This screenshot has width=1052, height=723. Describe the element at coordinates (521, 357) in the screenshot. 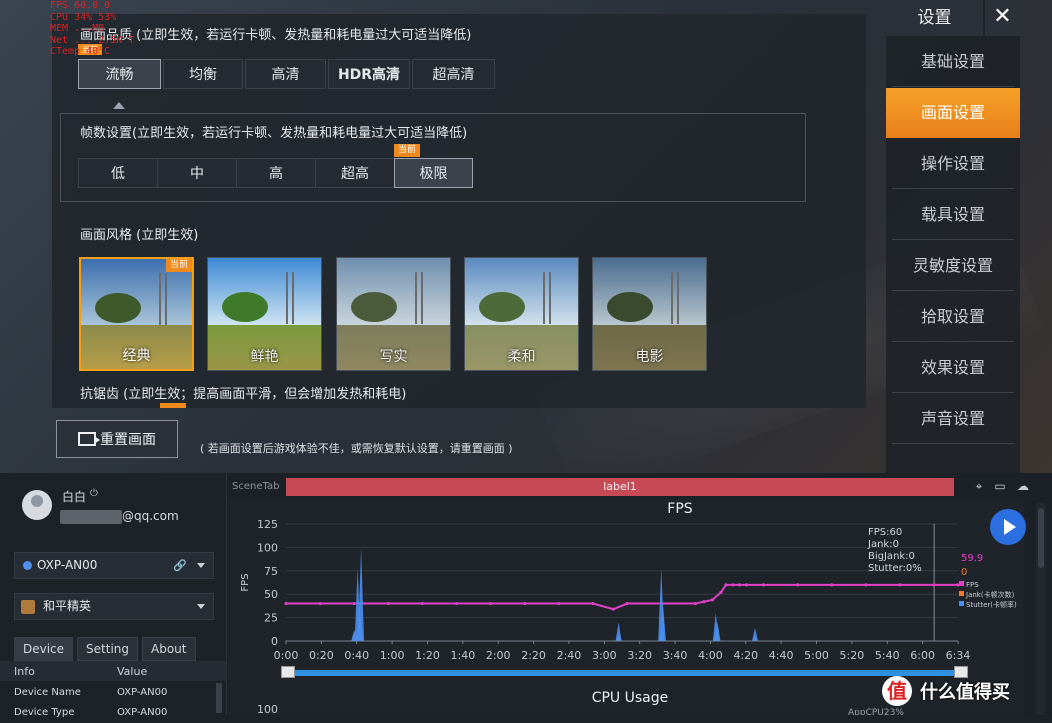

I see `style-label: 柔和` at that location.